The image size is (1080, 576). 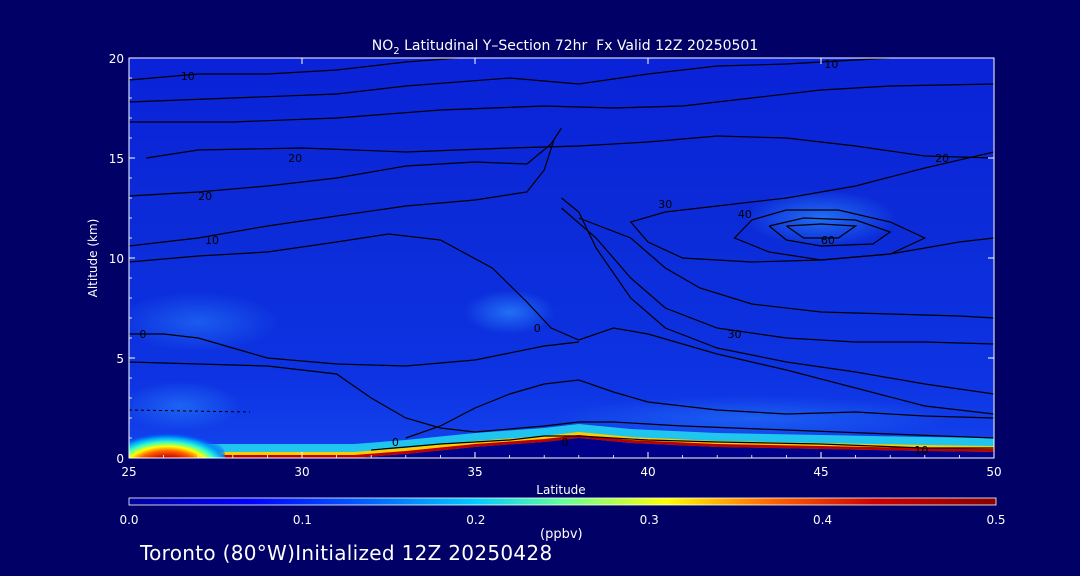 What do you see at coordinates (560, 490) in the screenshot?
I see `x-axis-label: Latitude` at bounding box center [560, 490].